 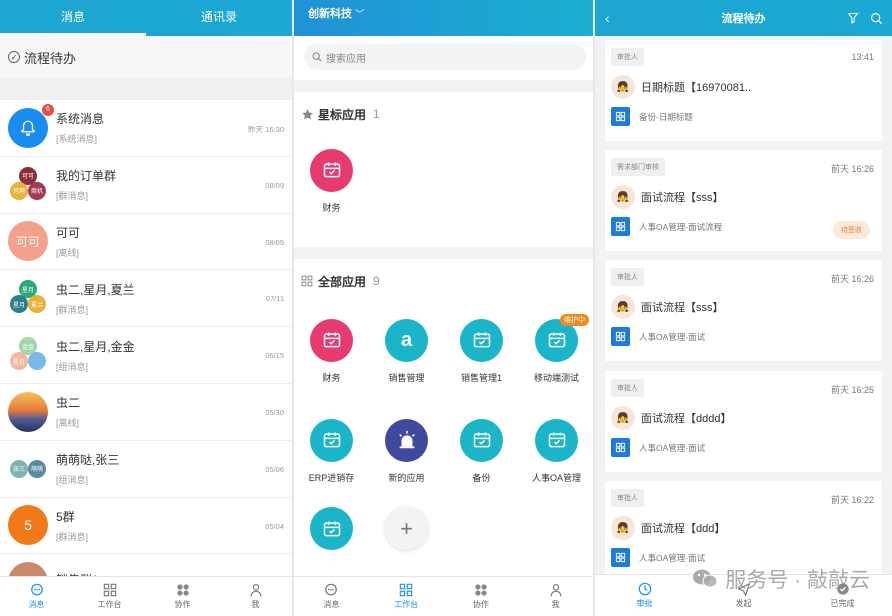 I want to click on filter-icon, so click(x=853, y=18).